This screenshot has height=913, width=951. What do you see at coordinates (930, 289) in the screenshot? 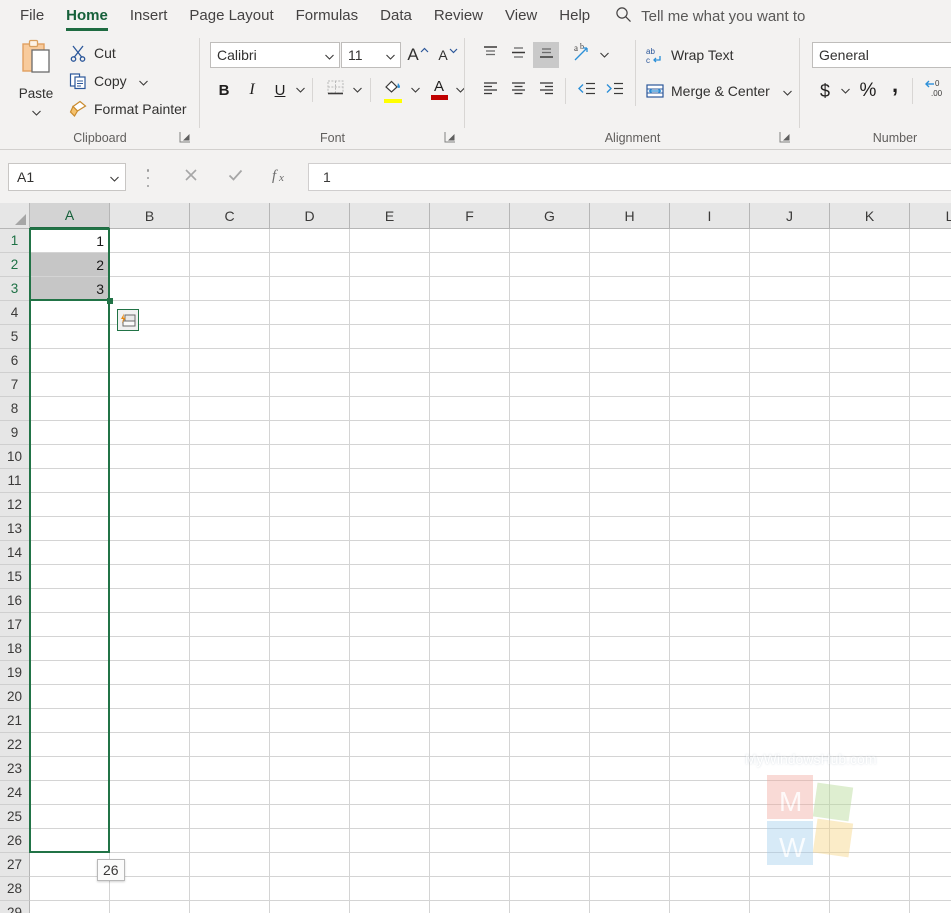
I see `cell-l3` at bounding box center [930, 289].